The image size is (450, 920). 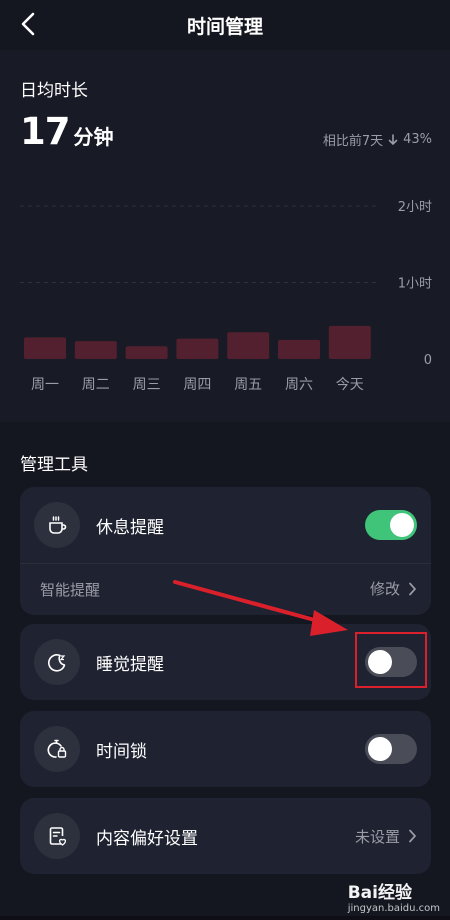 I want to click on y-tick-label: 0, so click(x=428, y=360).